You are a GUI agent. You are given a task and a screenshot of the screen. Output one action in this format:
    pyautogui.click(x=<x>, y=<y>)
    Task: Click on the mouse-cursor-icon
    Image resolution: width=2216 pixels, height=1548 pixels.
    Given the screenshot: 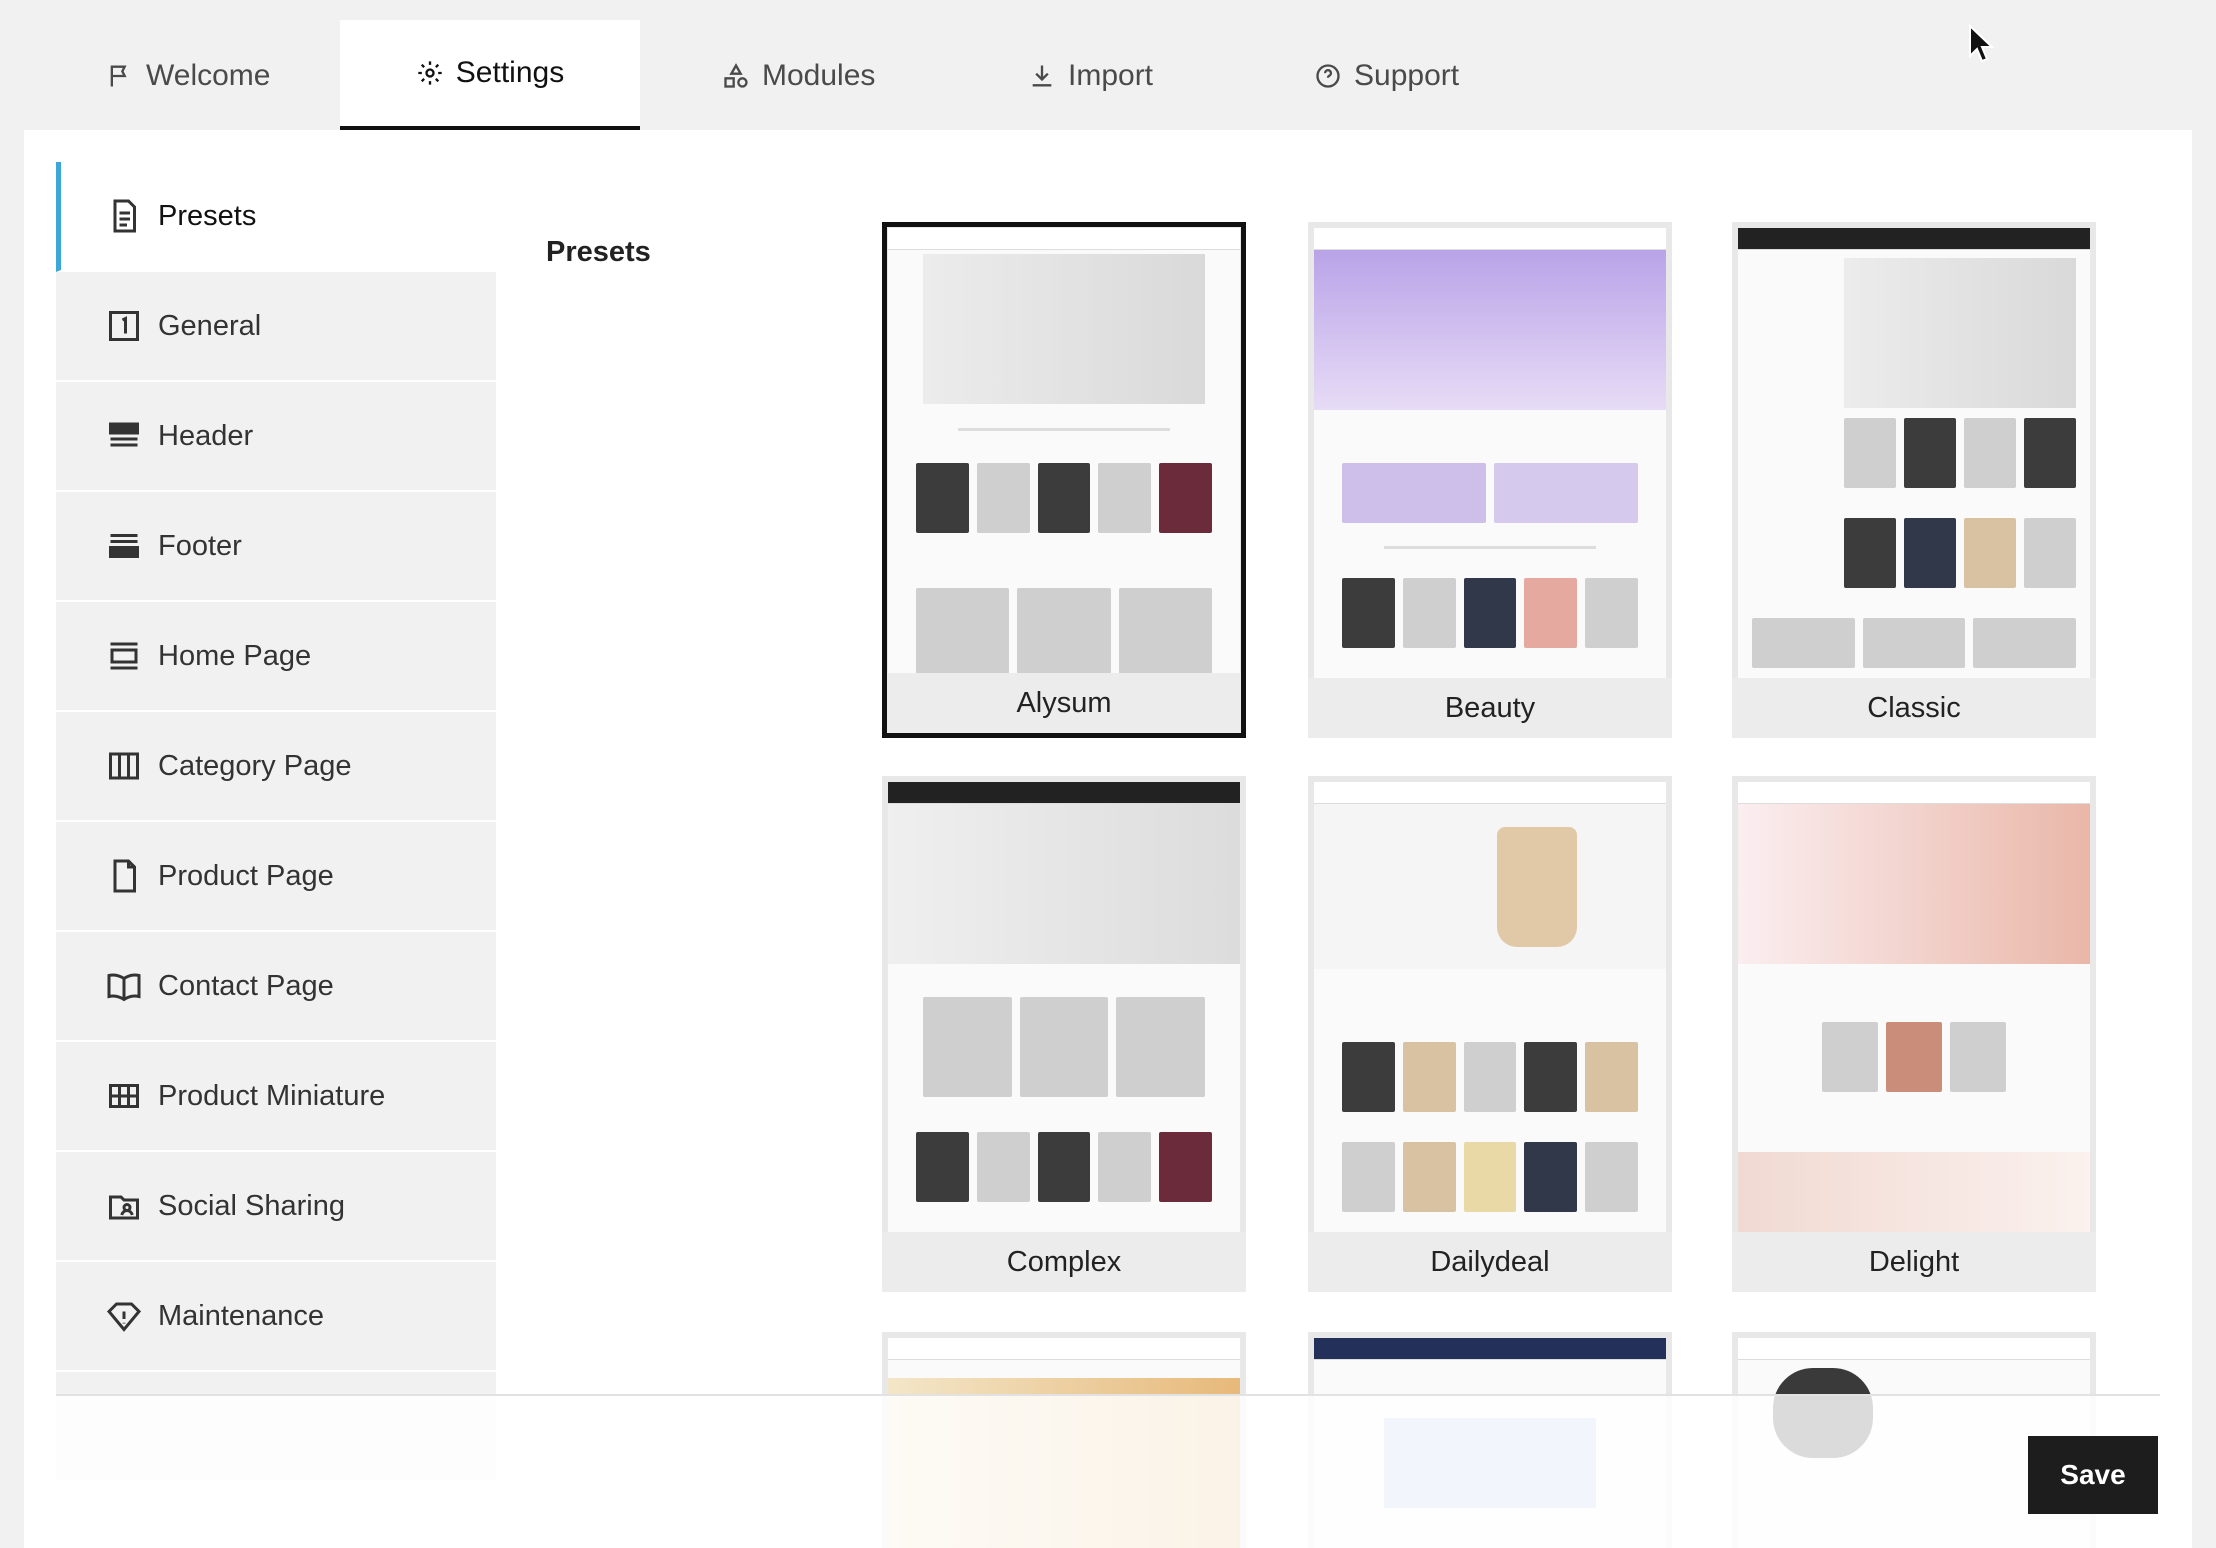 What is the action you would take?
    pyautogui.click(x=1981, y=43)
    